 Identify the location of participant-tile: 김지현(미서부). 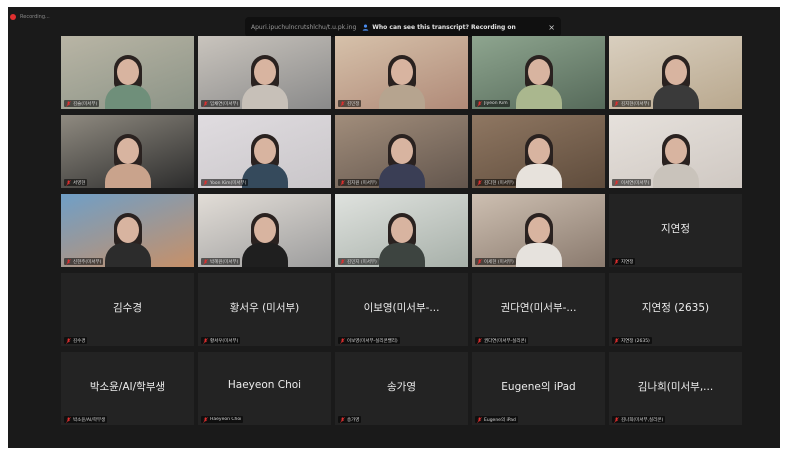
(675, 72).